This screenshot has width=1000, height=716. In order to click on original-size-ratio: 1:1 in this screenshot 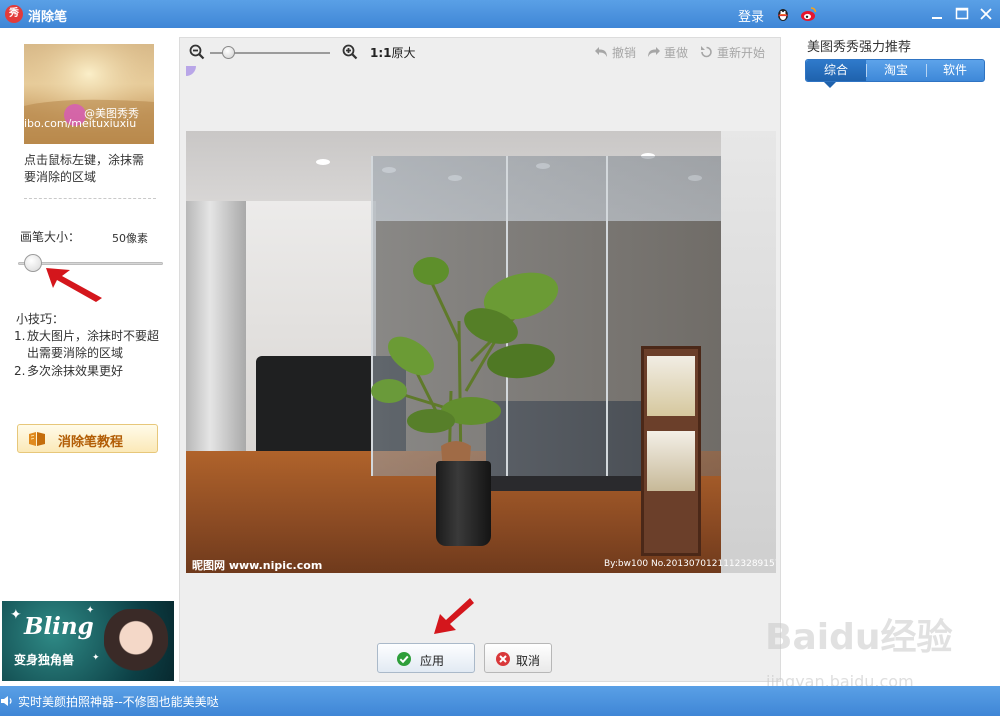, I will do `click(381, 53)`.